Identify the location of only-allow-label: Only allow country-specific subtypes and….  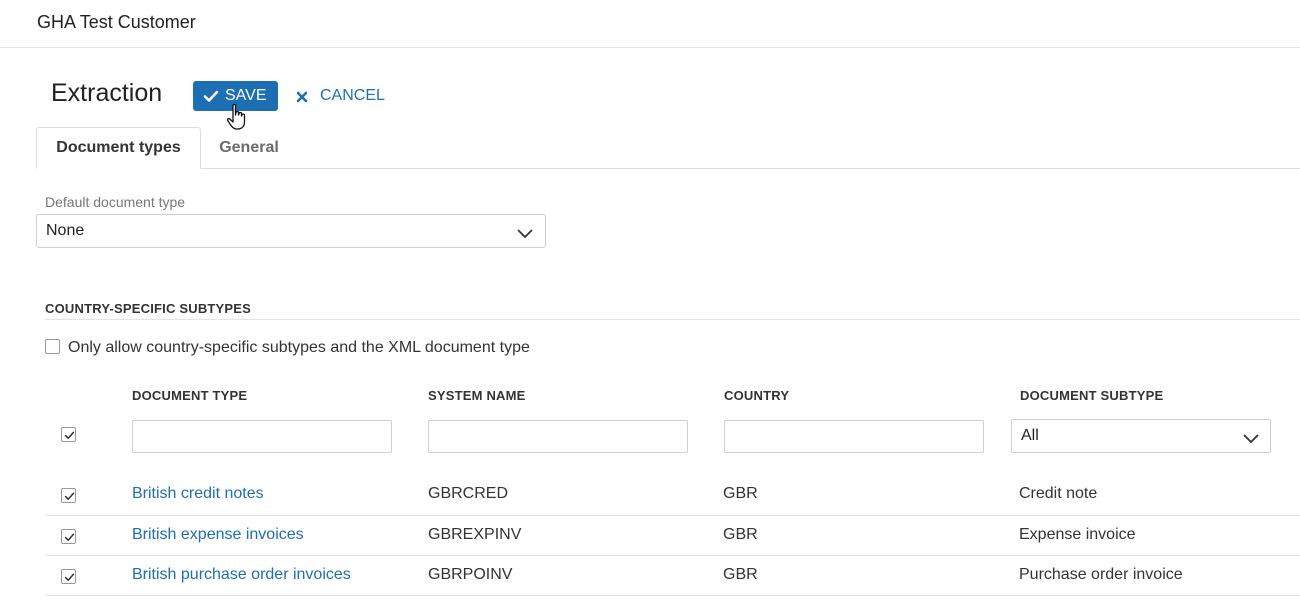
(299, 347).